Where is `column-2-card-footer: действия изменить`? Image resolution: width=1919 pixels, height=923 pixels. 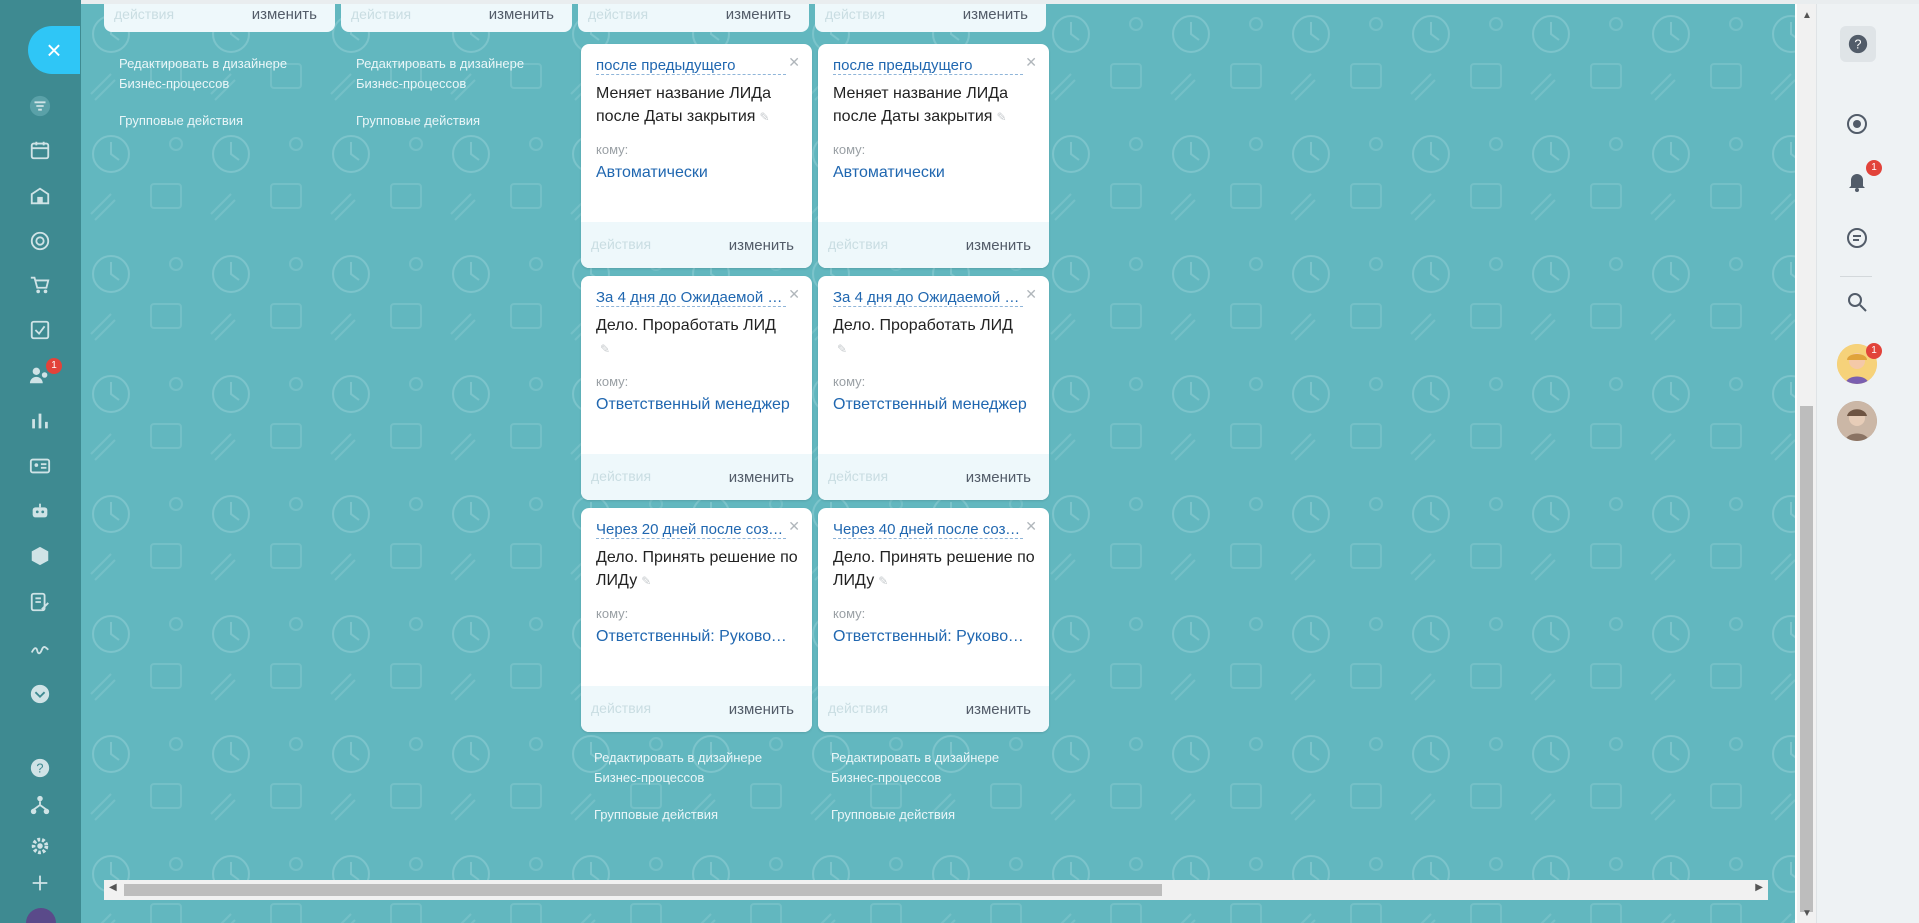
column-2-card-footer: действия изменить is located at coordinates (456, 18).